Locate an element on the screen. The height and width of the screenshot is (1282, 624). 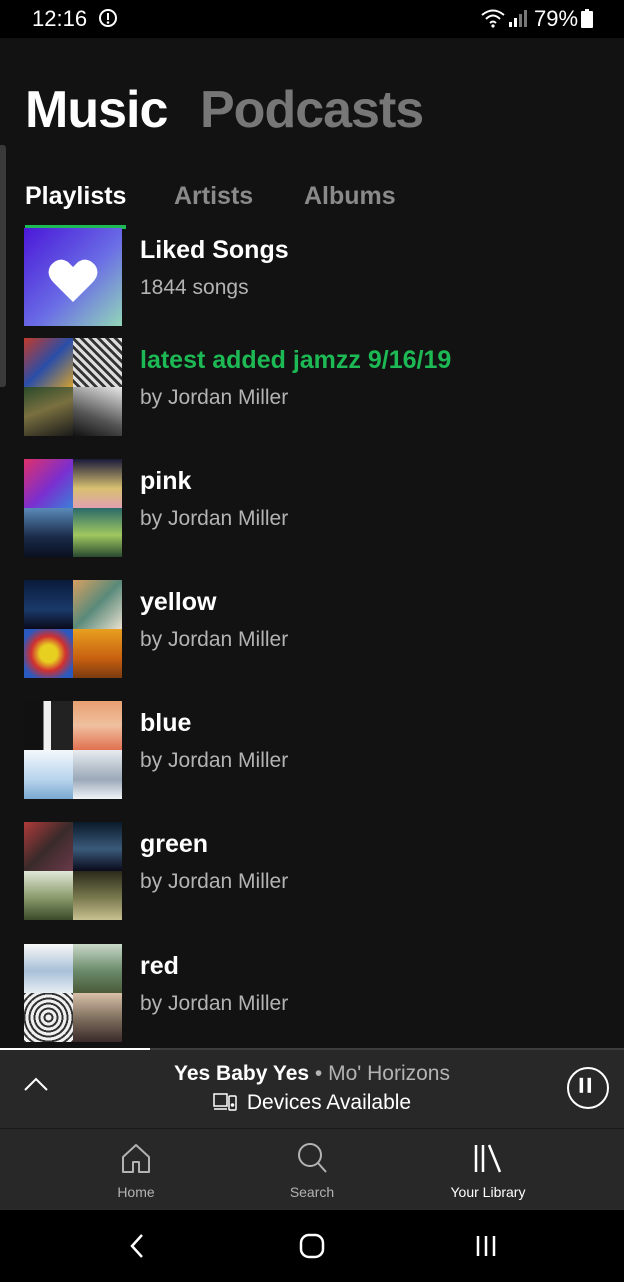
library-icon is located at coordinates (488, 1158).